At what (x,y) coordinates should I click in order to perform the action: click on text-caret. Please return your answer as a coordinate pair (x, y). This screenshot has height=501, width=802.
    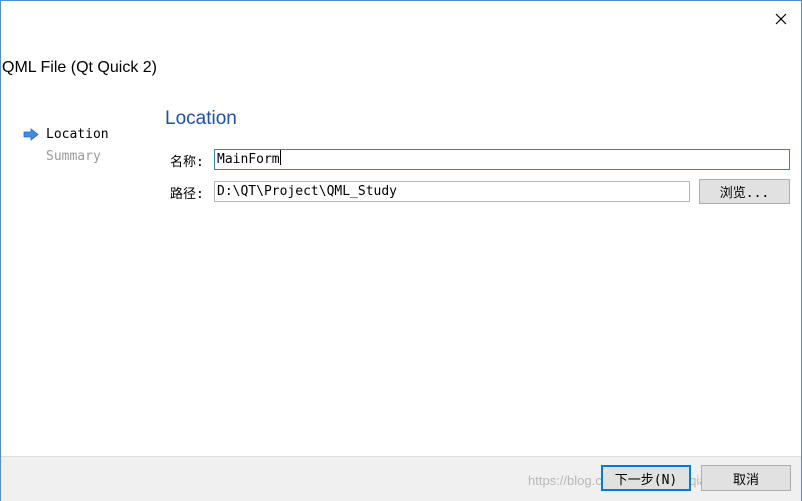
    Looking at the image, I should click on (280, 157).